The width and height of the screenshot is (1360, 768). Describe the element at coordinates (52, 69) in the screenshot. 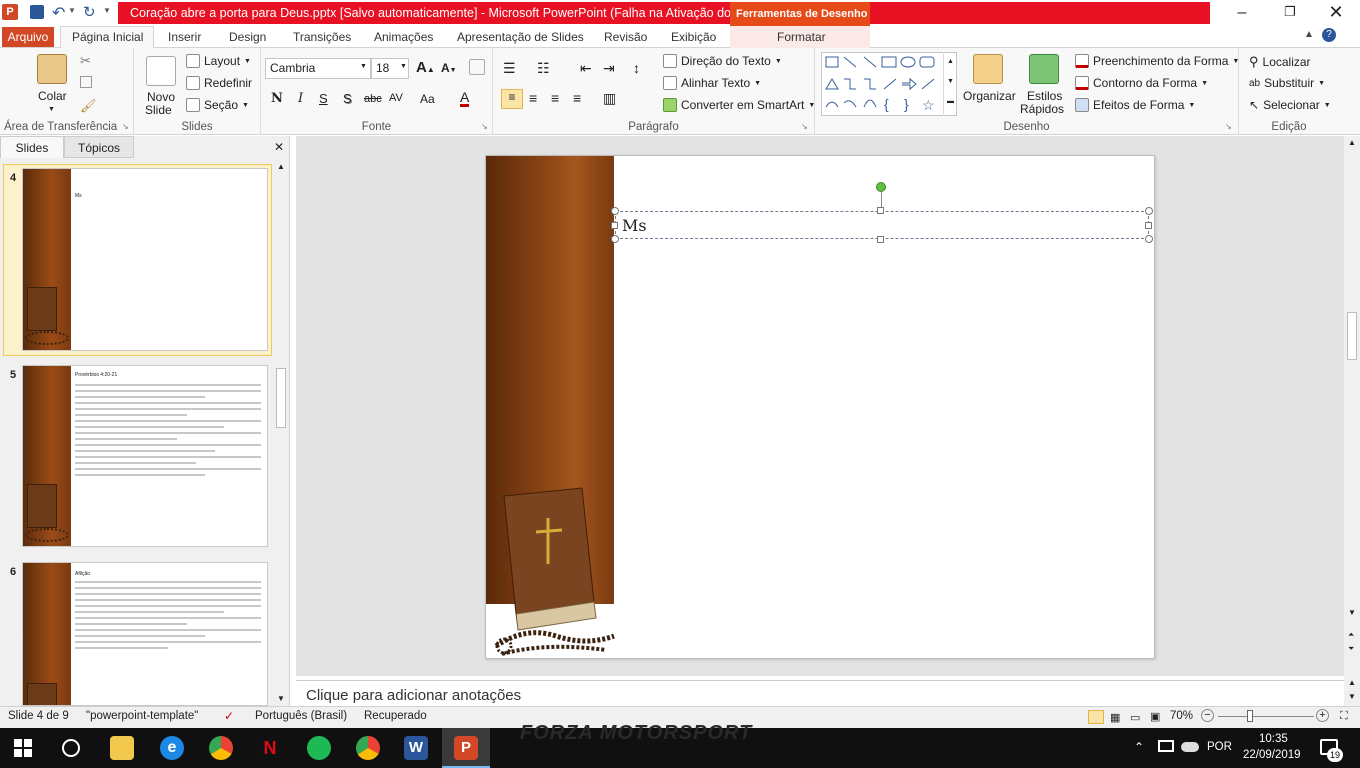

I see `paste-icon` at that location.